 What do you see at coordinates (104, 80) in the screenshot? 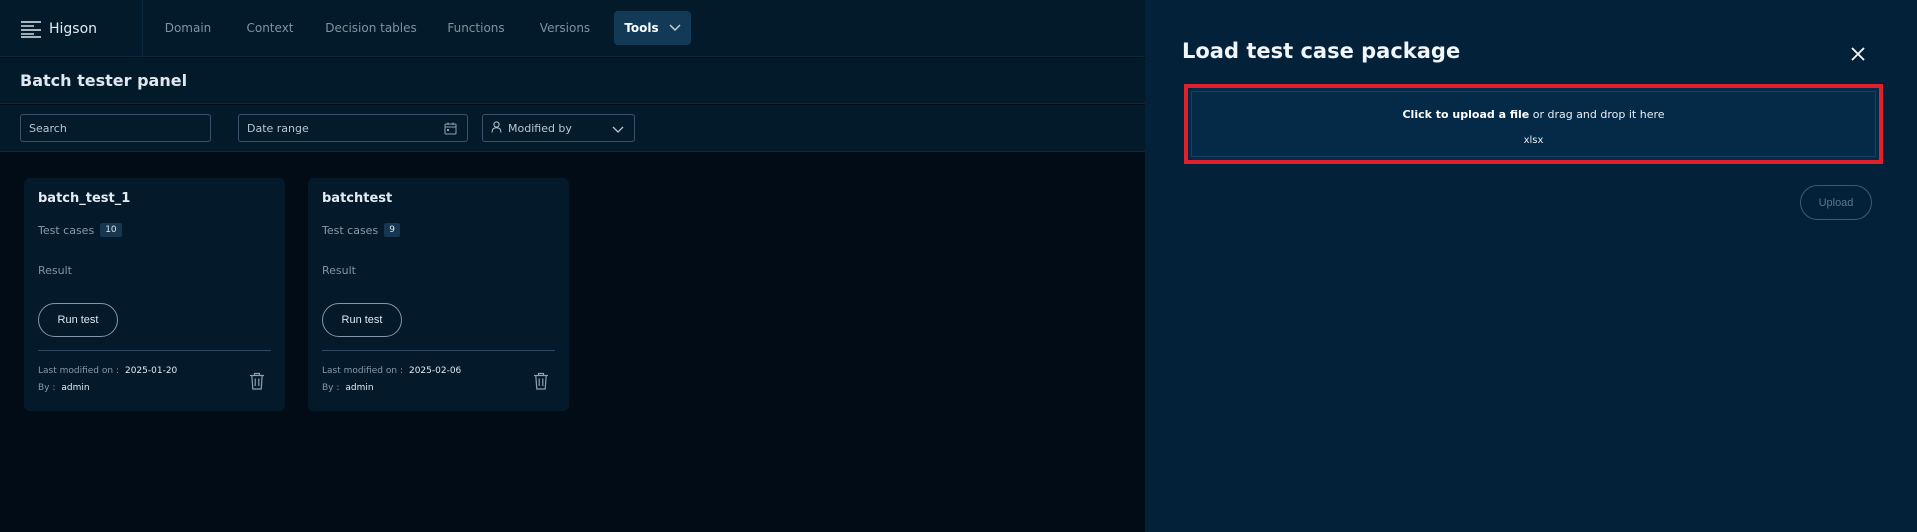
I see `page-title: Batch tester panel` at bounding box center [104, 80].